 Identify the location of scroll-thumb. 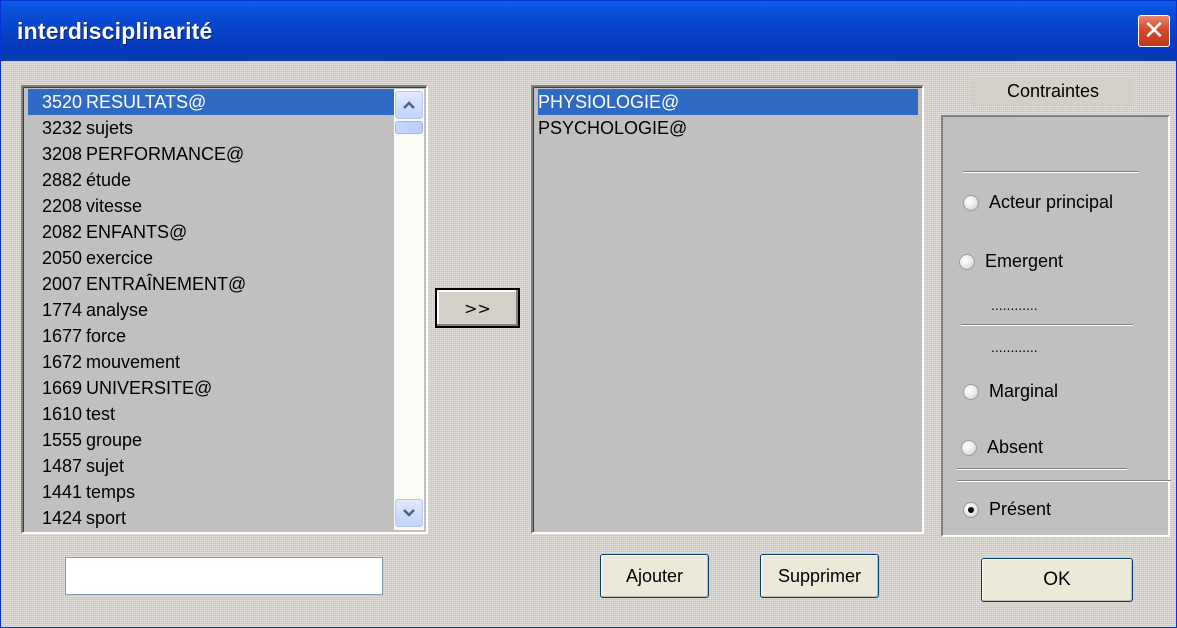
(409, 127).